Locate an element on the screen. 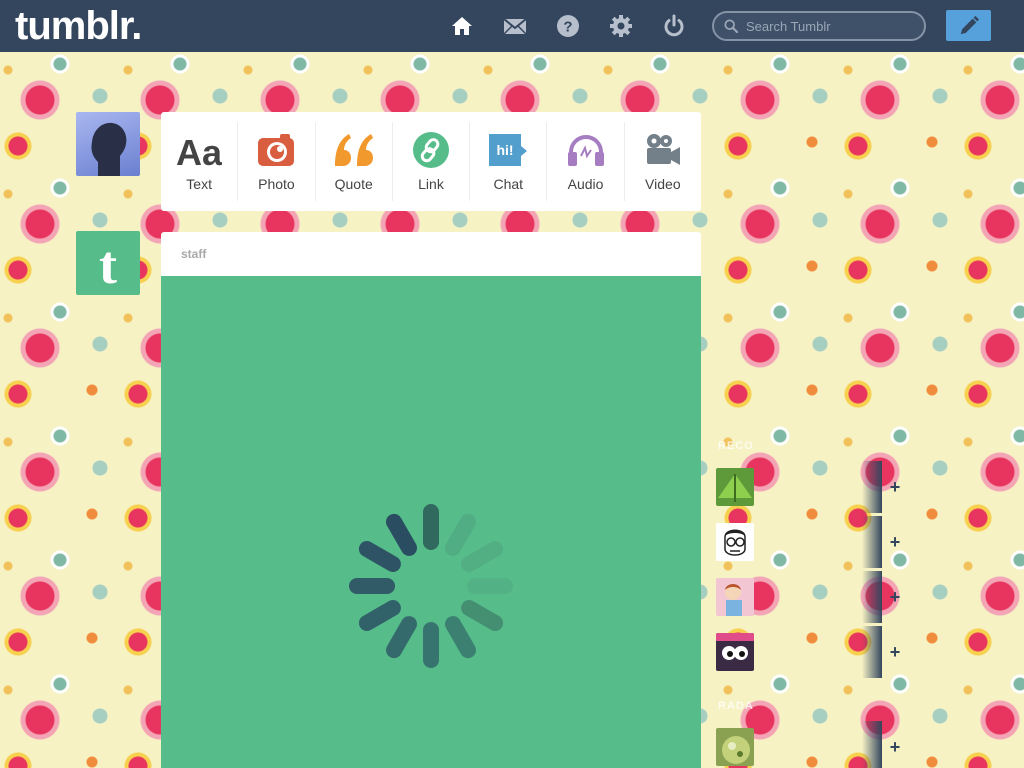  tumblr-logo: tumblr. is located at coordinates (78, 26).